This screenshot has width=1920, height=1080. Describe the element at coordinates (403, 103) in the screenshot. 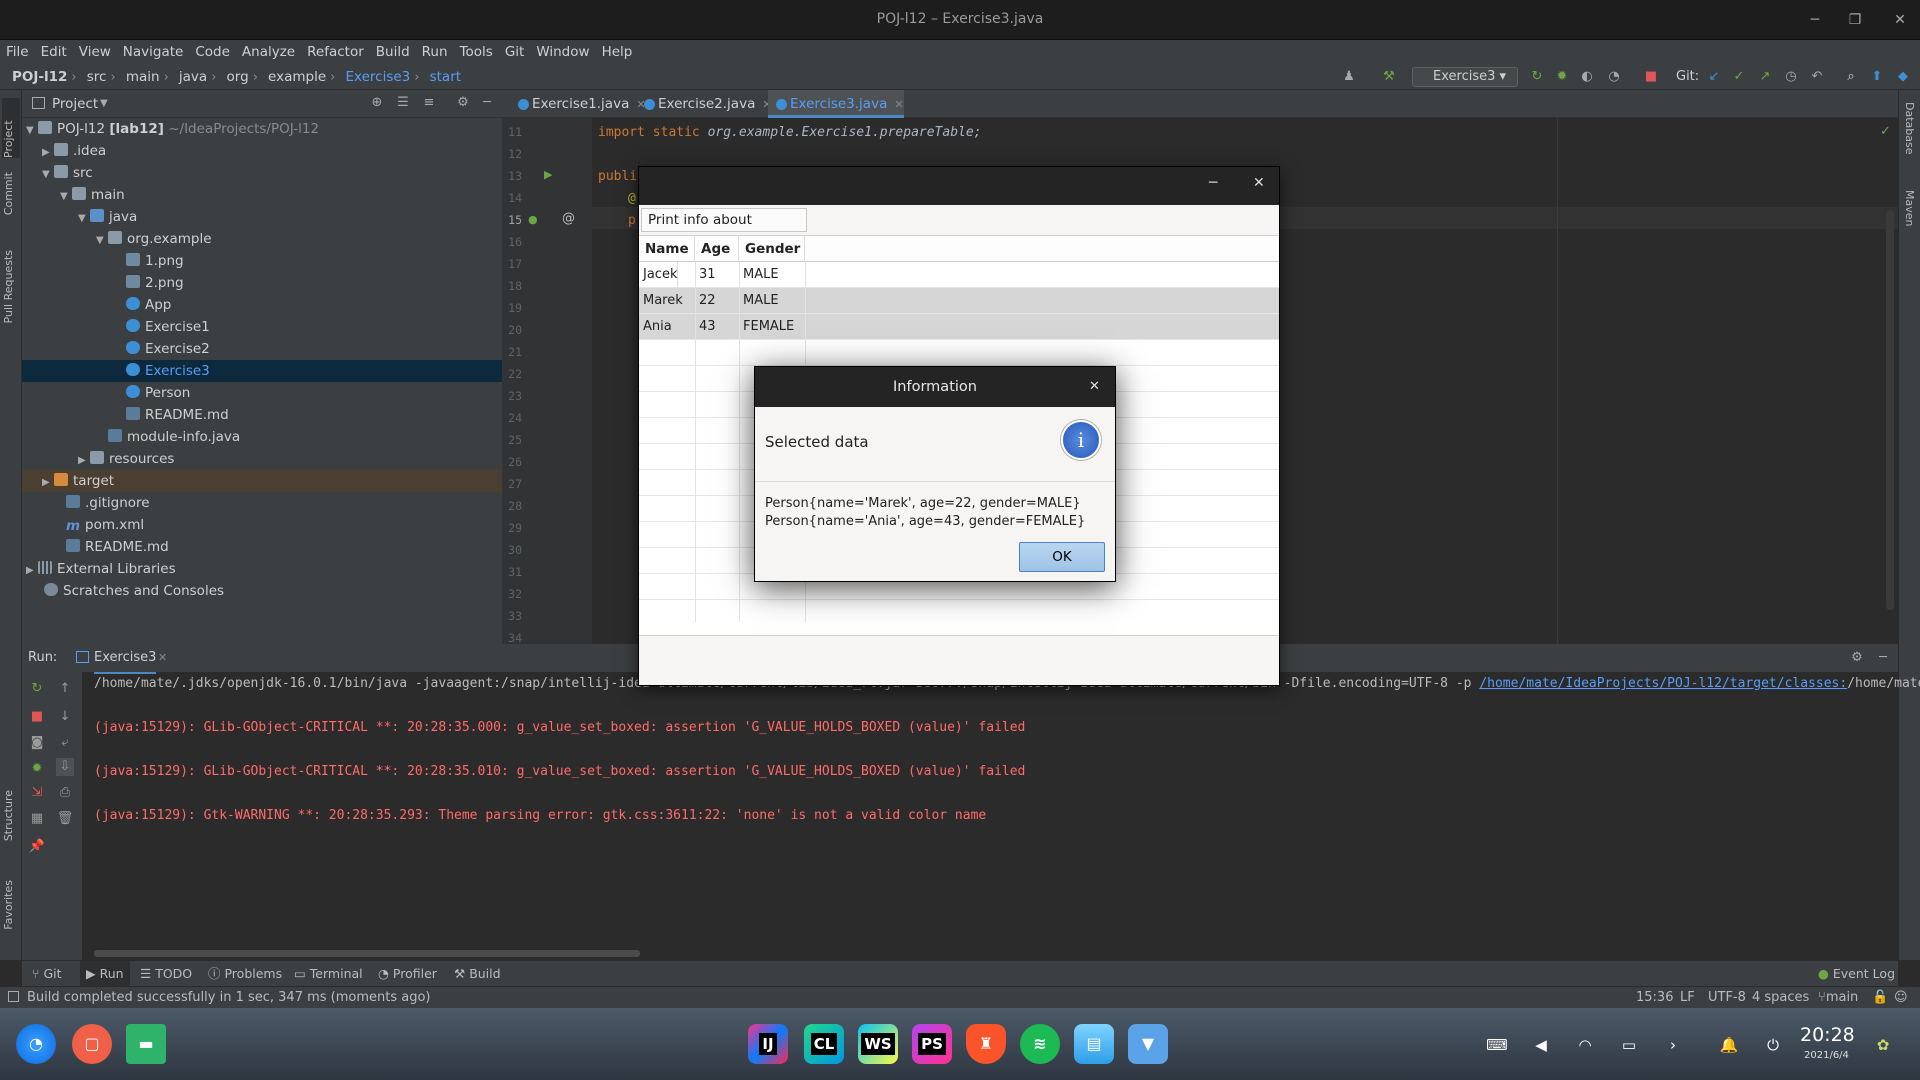

I see `expand-all-icon: ☰` at that location.